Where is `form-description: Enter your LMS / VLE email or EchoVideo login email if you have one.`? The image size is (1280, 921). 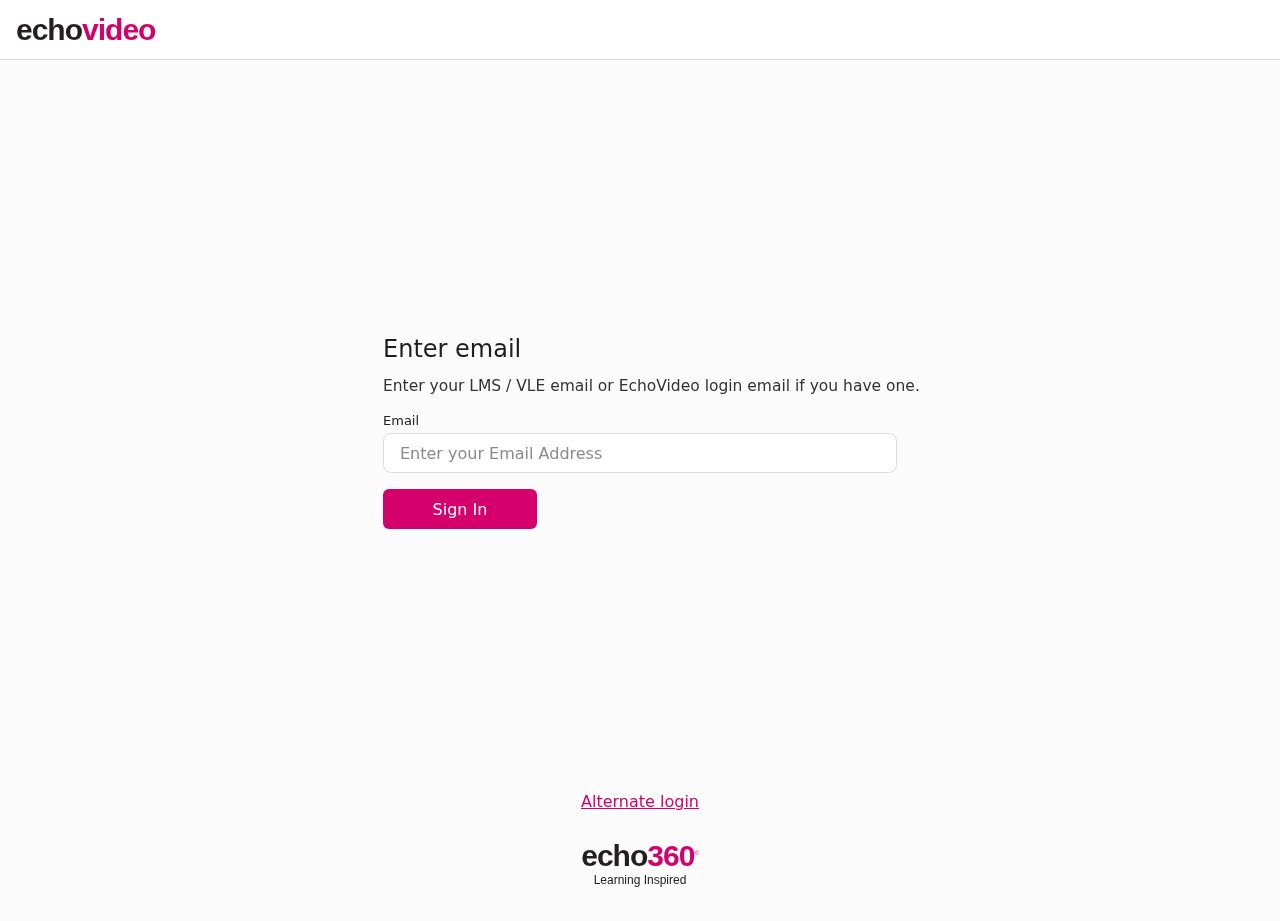
form-description: Enter your LMS / VLE email or EchoVideo login email if you have one. is located at coordinates (651, 386).